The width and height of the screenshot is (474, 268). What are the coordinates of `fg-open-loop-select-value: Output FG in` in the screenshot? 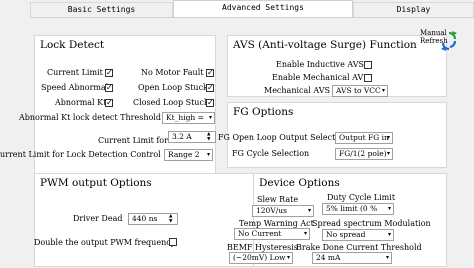 It's located at (364, 137).